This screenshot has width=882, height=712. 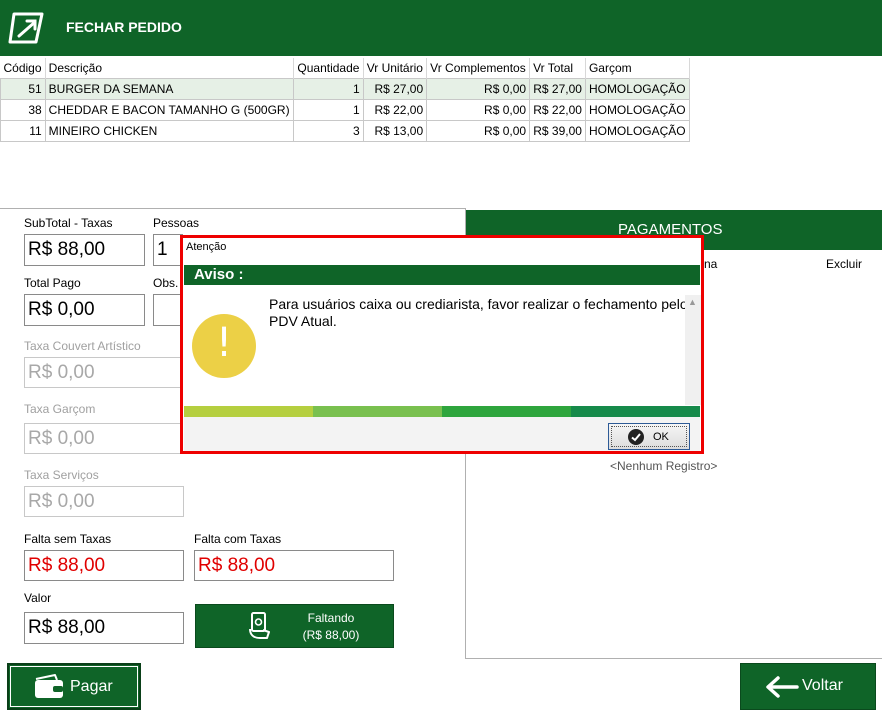 I want to click on valor-field: R$ 88,00, so click(x=104, y=628).